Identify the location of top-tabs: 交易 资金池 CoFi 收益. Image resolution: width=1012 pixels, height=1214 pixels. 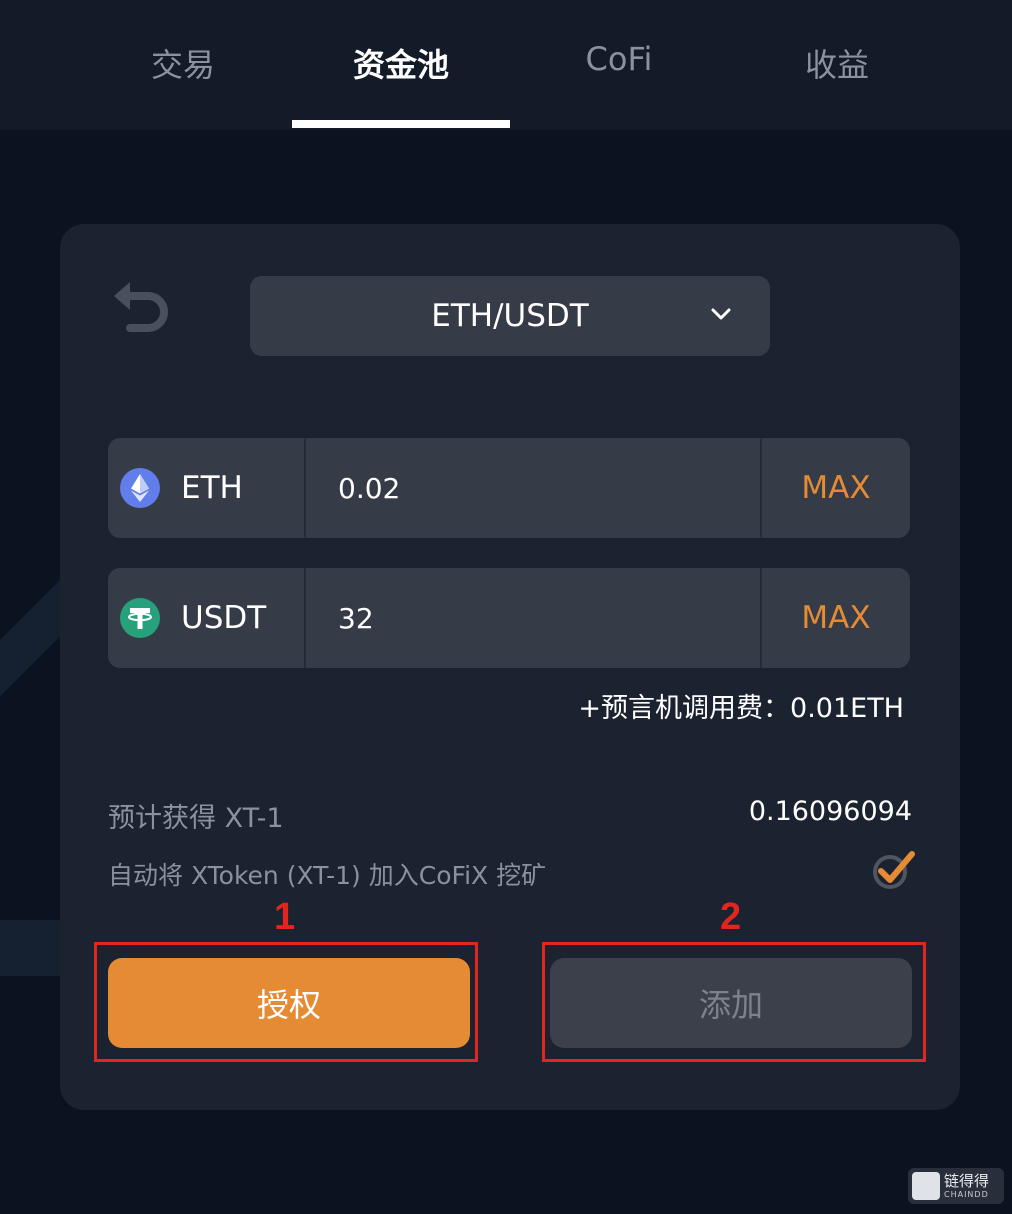
(506, 65).